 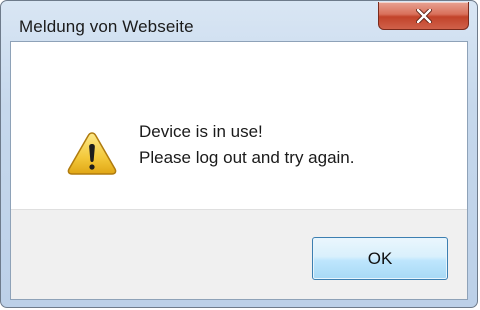 What do you see at coordinates (380, 258) in the screenshot?
I see `ok-button: OK` at bounding box center [380, 258].